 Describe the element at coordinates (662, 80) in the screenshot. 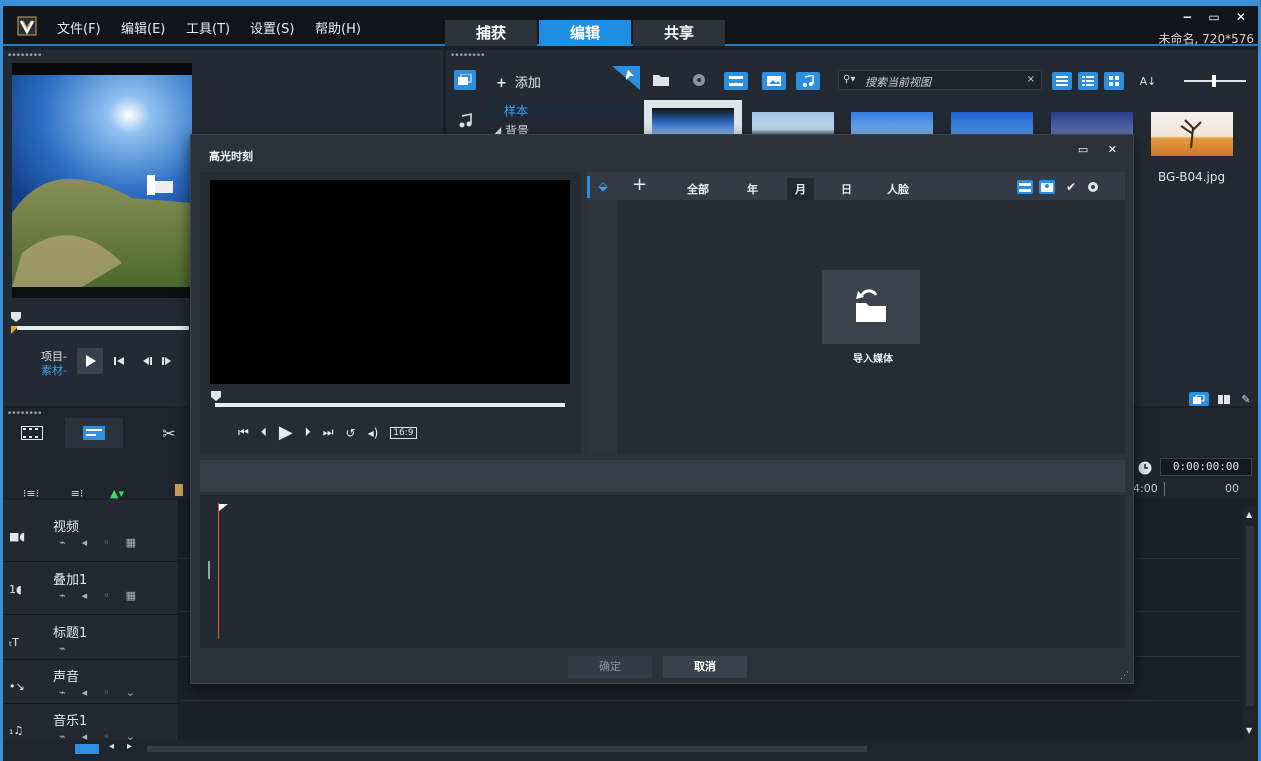

I see `import-folder-icon` at that location.